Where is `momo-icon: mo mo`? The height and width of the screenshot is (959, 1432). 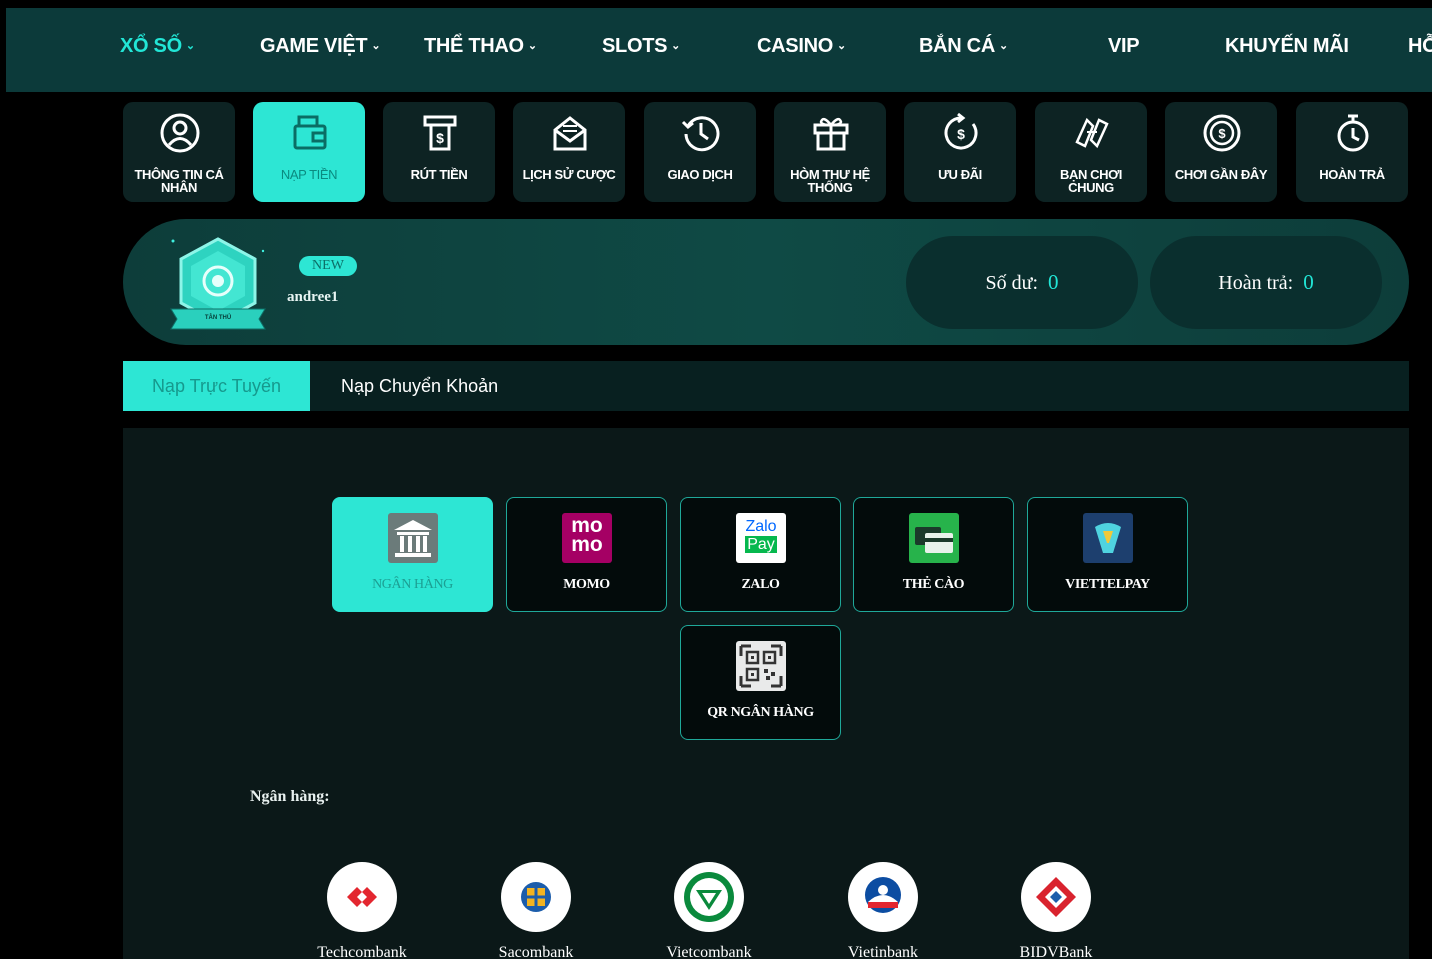
momo-icon: mo mo is located at coordinates (587, 538).